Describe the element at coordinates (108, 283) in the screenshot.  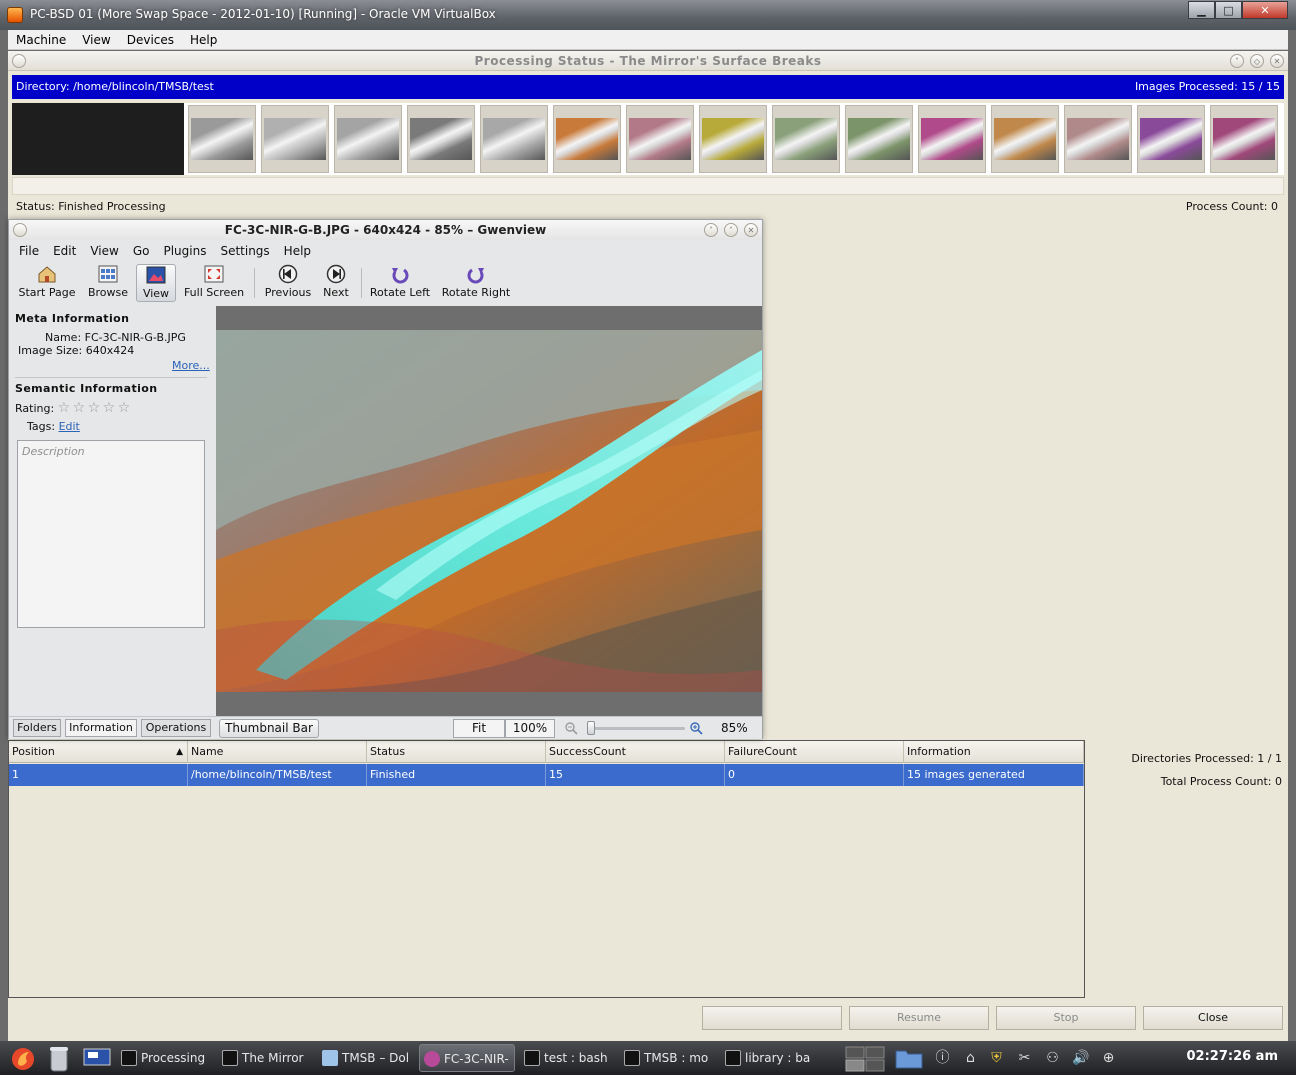
I see `browse-button: Browse` at that location.